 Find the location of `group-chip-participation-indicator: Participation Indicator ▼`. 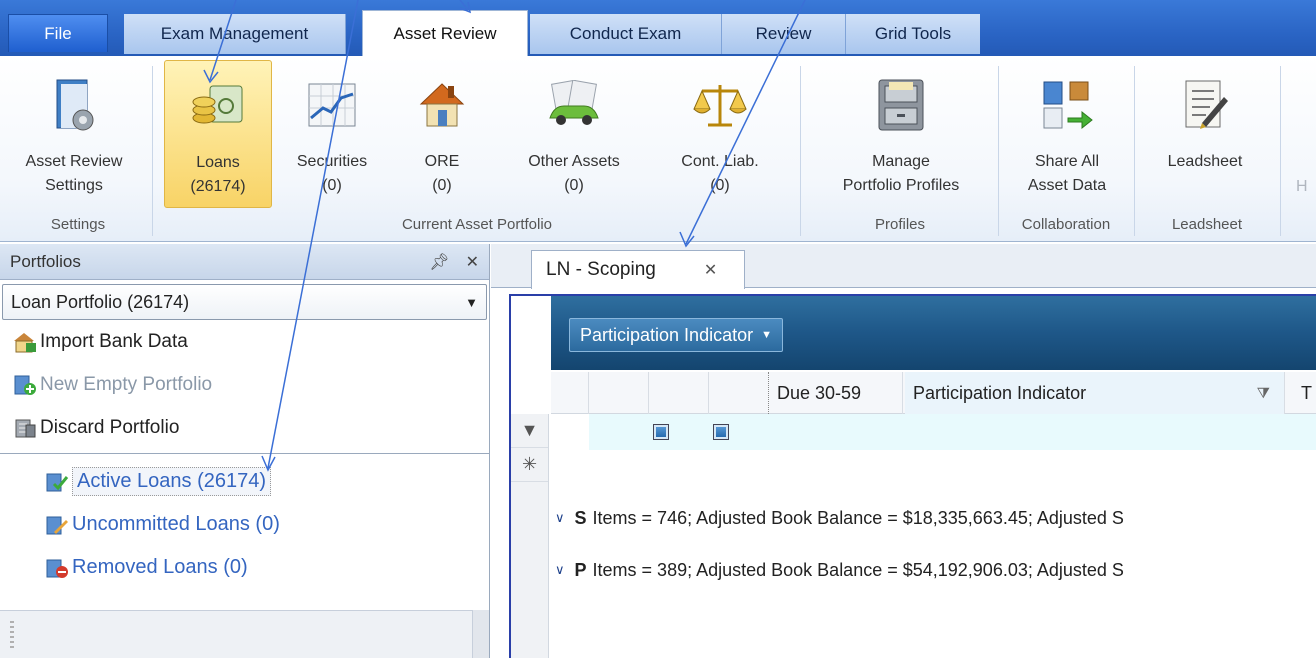

group-chip-participation-indicator: Participation Indicator ▼ is located at coordinates (676, 335).